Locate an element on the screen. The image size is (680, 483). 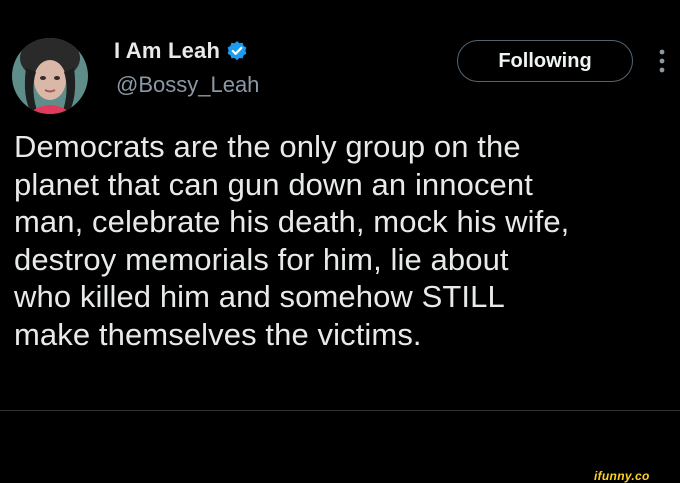
author-display-name: I Am Leah is located at coordinates (167, 51).